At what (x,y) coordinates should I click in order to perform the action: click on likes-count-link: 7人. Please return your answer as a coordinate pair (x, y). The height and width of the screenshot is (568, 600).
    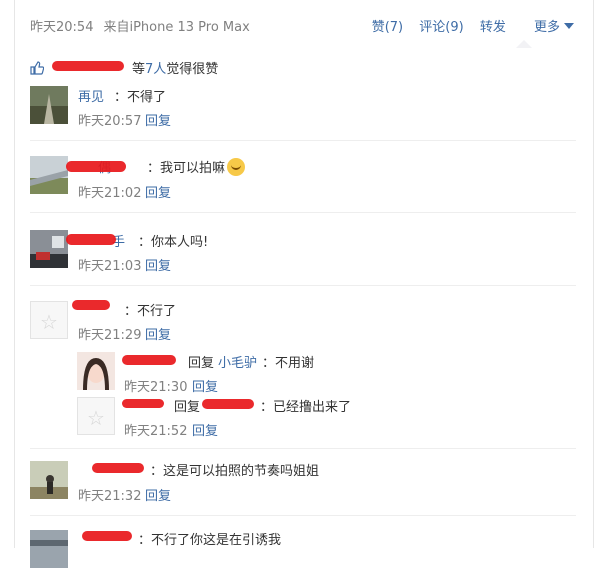
    Looking at the image, I should click on (155, 69).